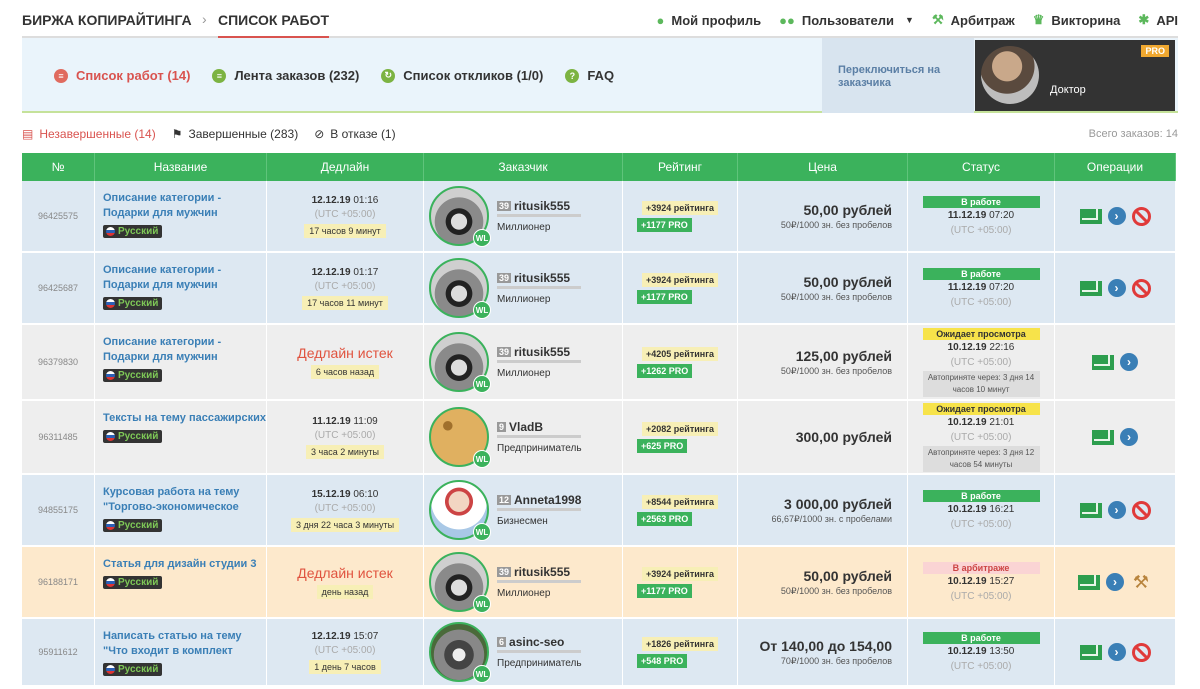 The image size is (1200, 689). What do you see at coordinates (1077, 20) in the screenshot?
I see `nav-quiz: ♛ Викторина` at bounding box center [1077, 20].